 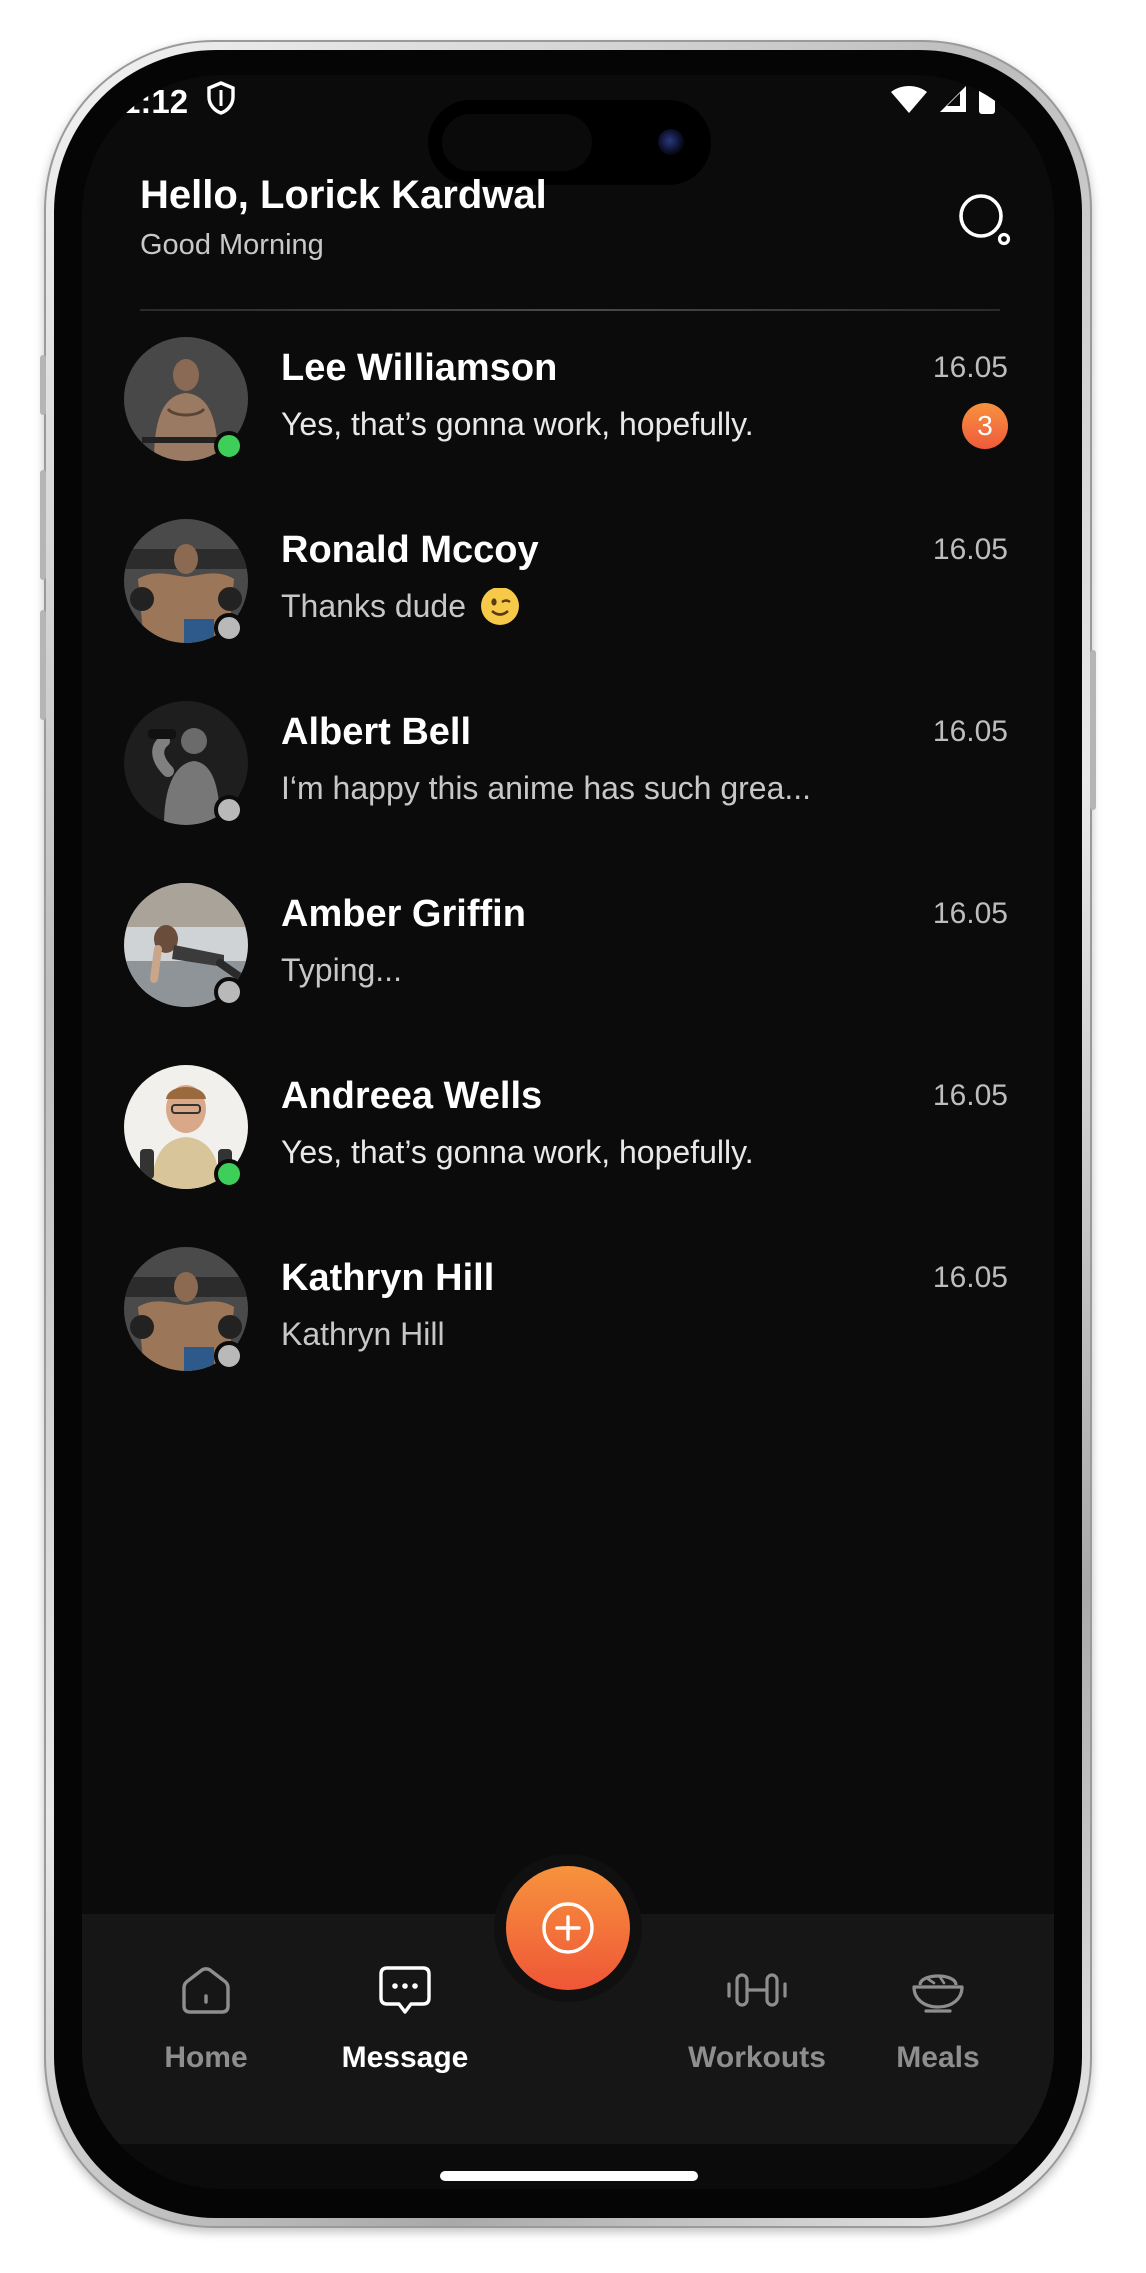 I want to click on message-preview: Kathryn Hill, so click(x=363, y=1334).